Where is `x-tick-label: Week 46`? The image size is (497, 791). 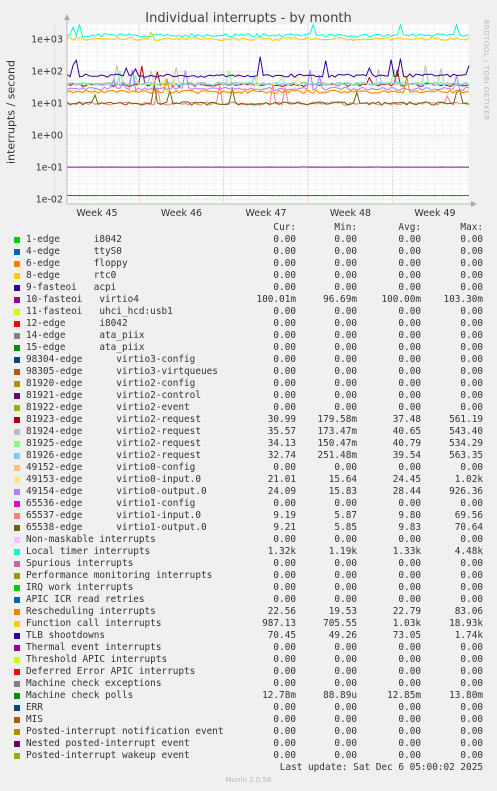
x-tick-label: Week 46 is located at coordinates (181, 213).